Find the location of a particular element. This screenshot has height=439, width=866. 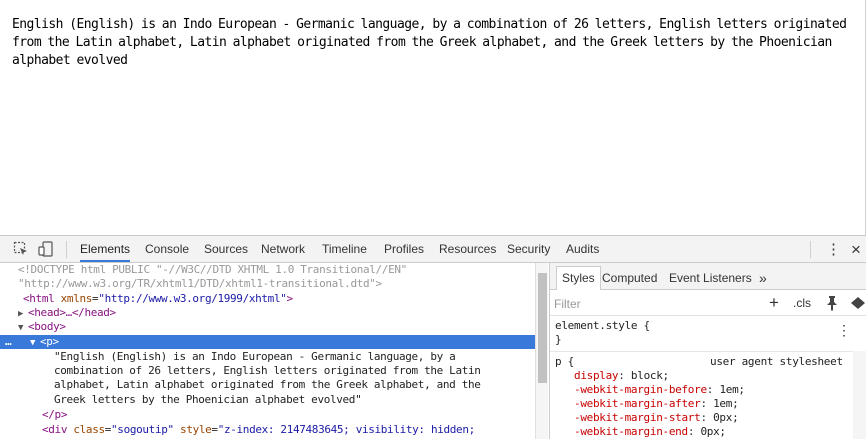

styles-tabbar: Styles Computed Event Listeners » is located at coordinates (708, 276).